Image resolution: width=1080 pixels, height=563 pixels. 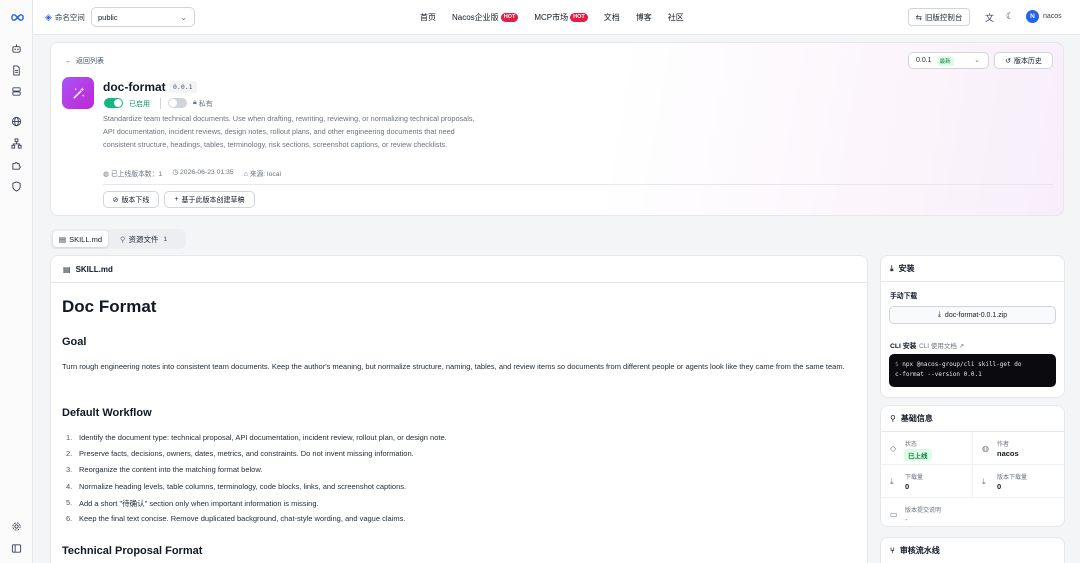 What do you see at coordinates (892, 550) in the screenshot?
I see `pipeline-icon: ⑂` at bounding box center [892, 550].